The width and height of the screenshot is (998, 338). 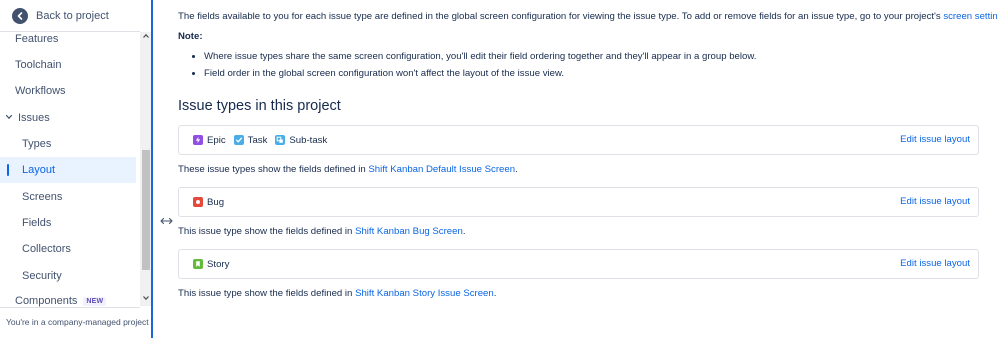 What do you see at coordinates (409, 231) in the screenshot?
I see `screen-link: Shift Kanban Bug Screen` at bounding box center [409, 231].